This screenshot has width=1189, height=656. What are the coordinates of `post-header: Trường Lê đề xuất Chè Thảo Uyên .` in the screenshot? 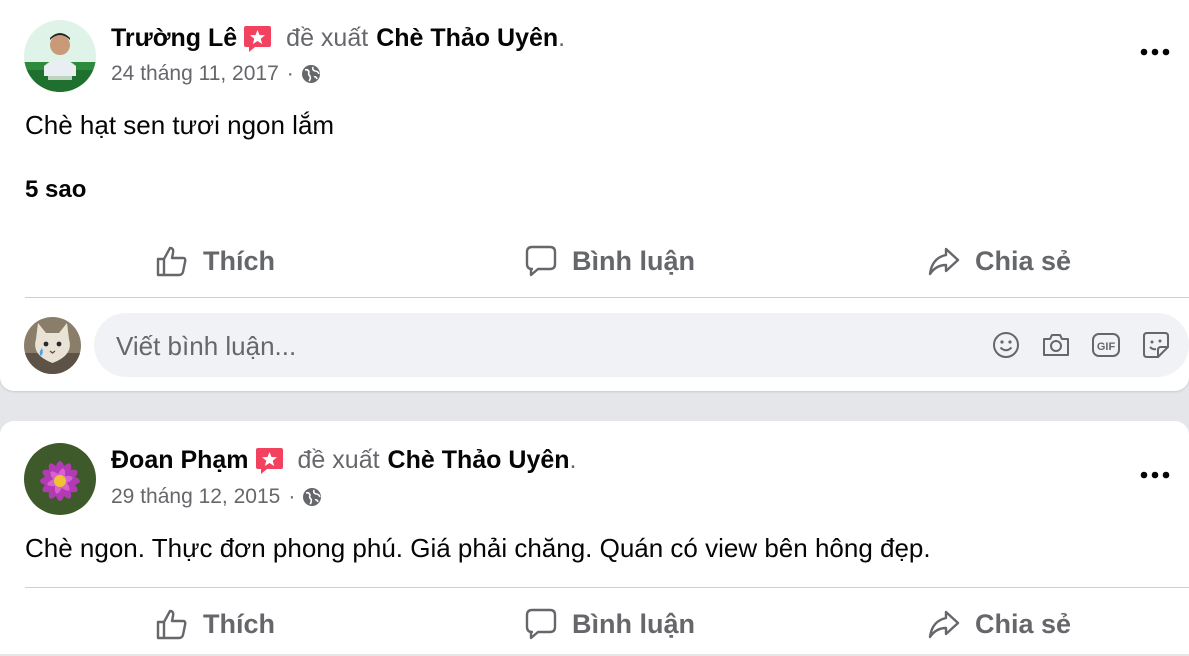 It's located at (338, 38).